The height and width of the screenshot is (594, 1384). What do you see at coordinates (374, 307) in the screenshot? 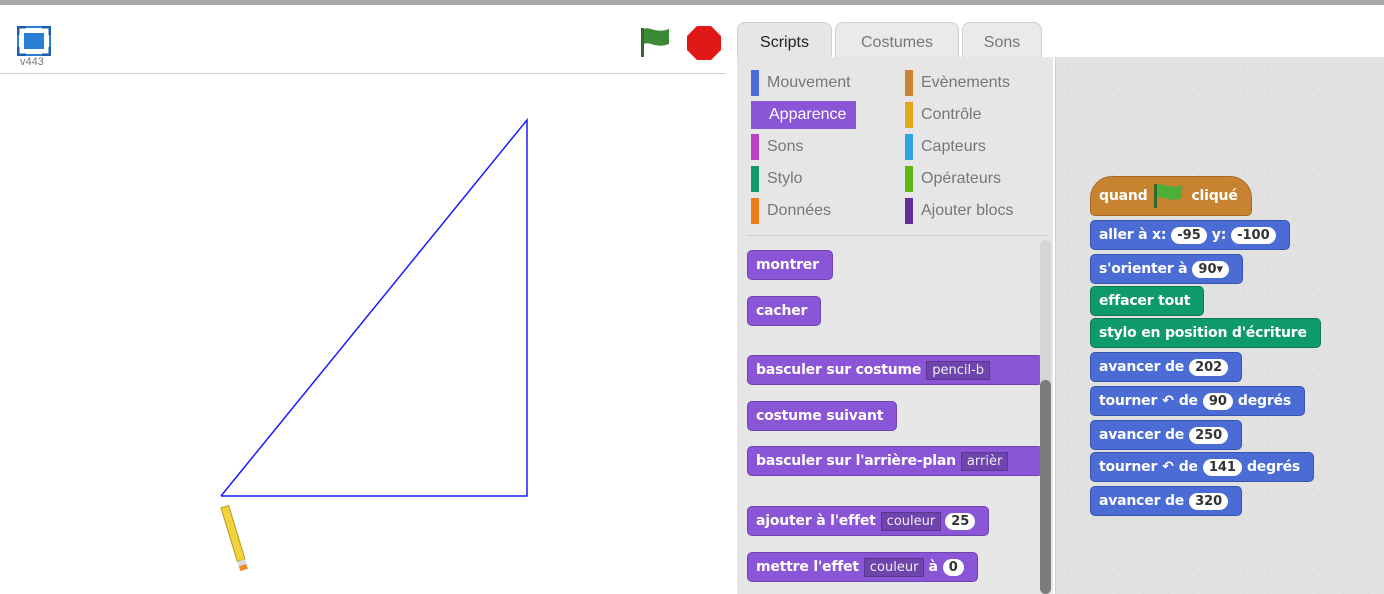
I see `pen-drawing` at bounding box center [374, 307].